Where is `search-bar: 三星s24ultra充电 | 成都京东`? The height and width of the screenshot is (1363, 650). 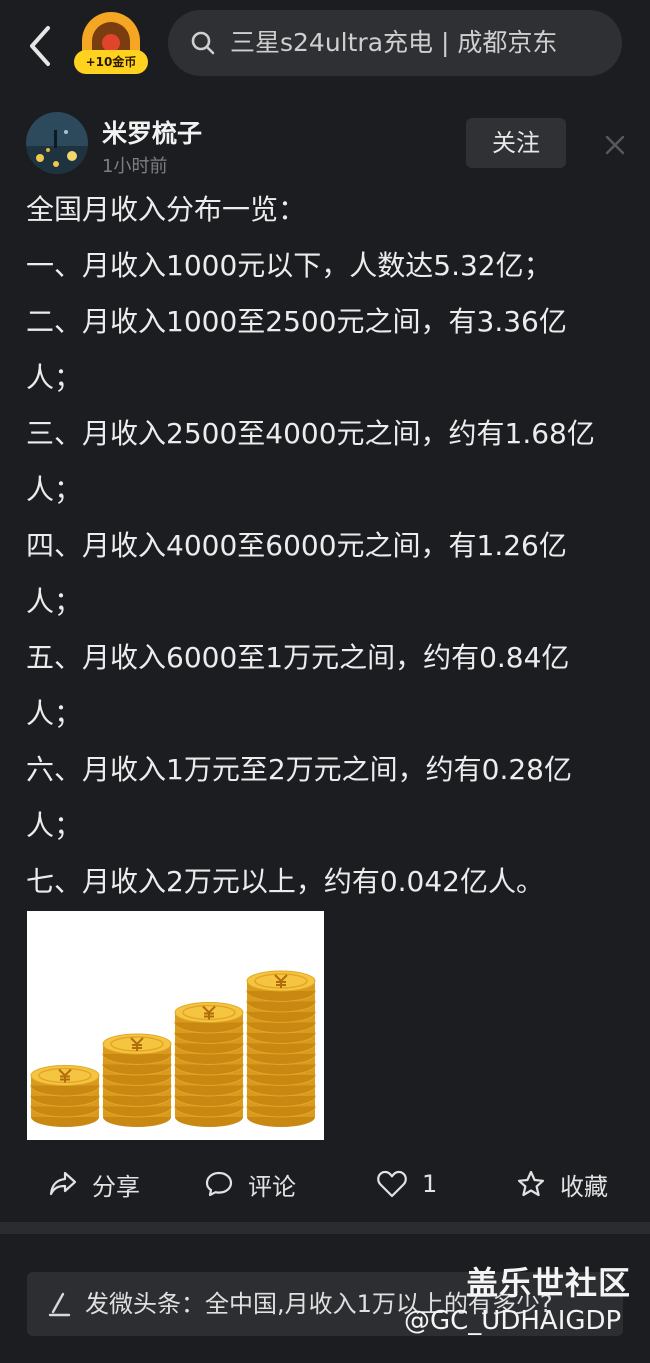
search-bar: 三星s24ultra充电 | 成都京东 is located at coordinates (395, 43).